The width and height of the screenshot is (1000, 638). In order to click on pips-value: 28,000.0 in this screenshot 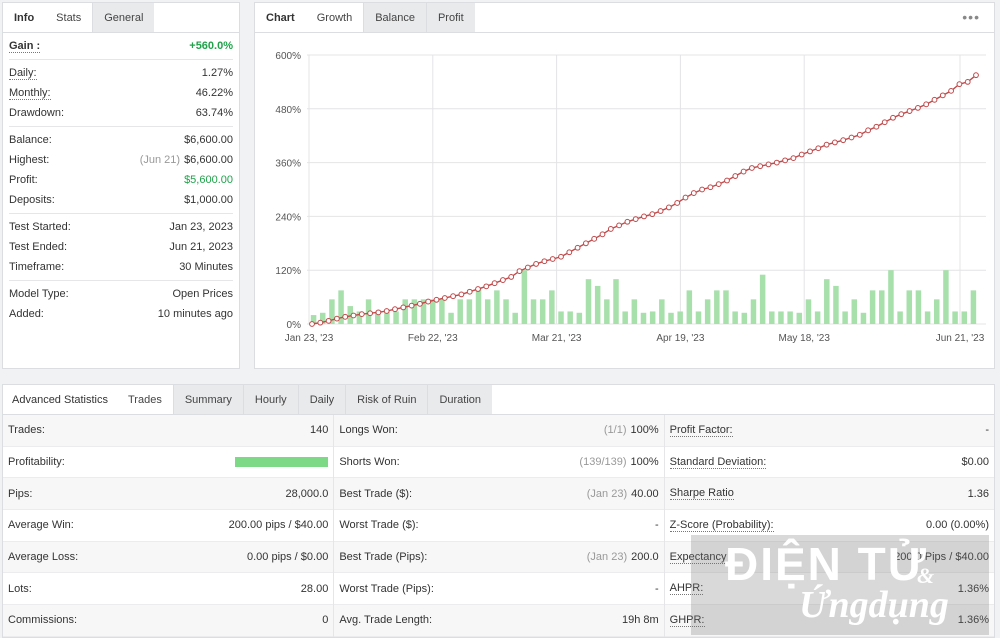, I will do `click(307, 493)`.